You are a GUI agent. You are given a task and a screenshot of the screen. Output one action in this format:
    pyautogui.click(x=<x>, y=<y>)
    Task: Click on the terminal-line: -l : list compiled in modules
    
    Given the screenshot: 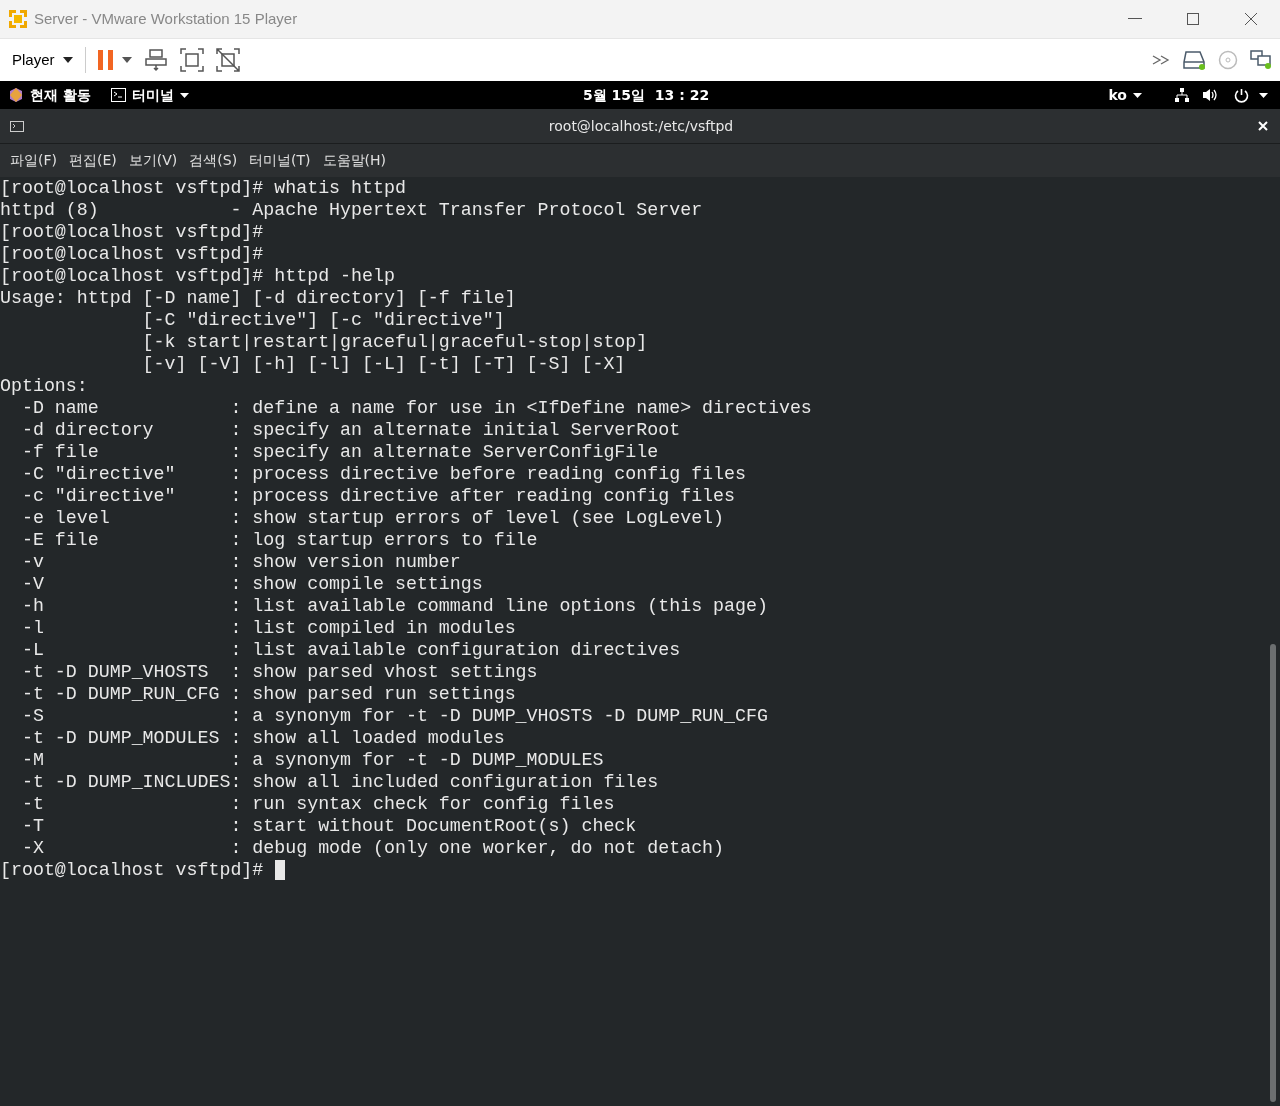 What is the action you would take?
    pyautogui.click(x=268, y=628)
    